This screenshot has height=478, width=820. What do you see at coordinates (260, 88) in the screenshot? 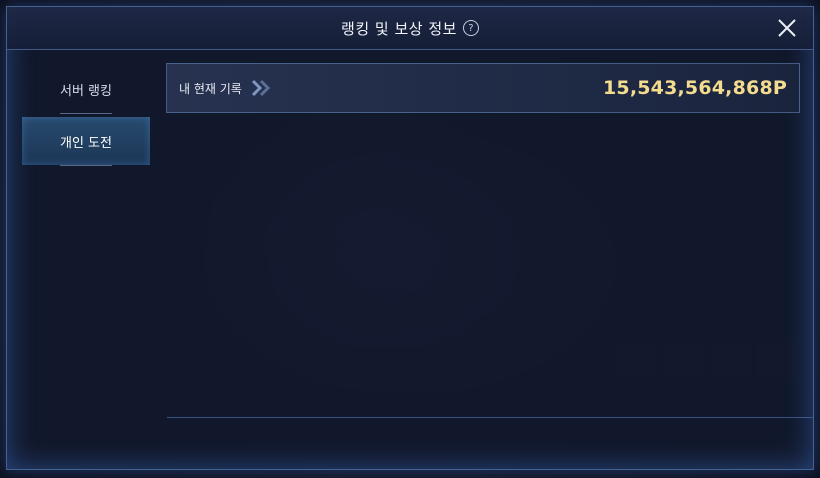
I see `double-chevron-right-icon` at bounding box center [260, 88].